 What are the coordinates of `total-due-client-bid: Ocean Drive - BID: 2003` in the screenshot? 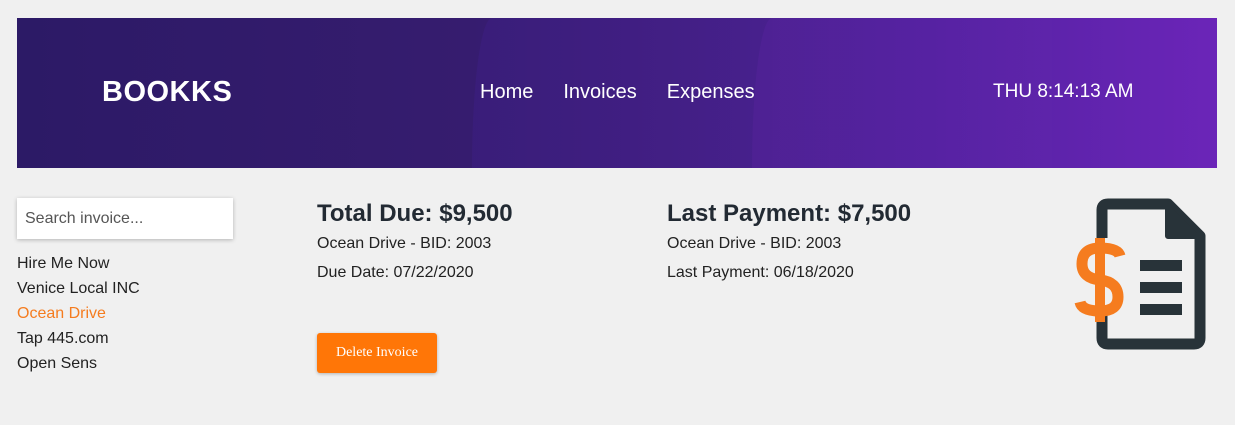 It's located at (404, 243).